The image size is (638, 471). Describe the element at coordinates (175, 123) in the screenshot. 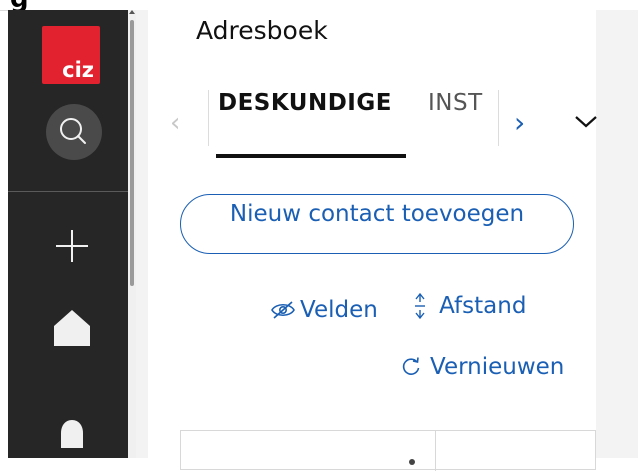

I see `tab-prev-button: ‹` at that location.